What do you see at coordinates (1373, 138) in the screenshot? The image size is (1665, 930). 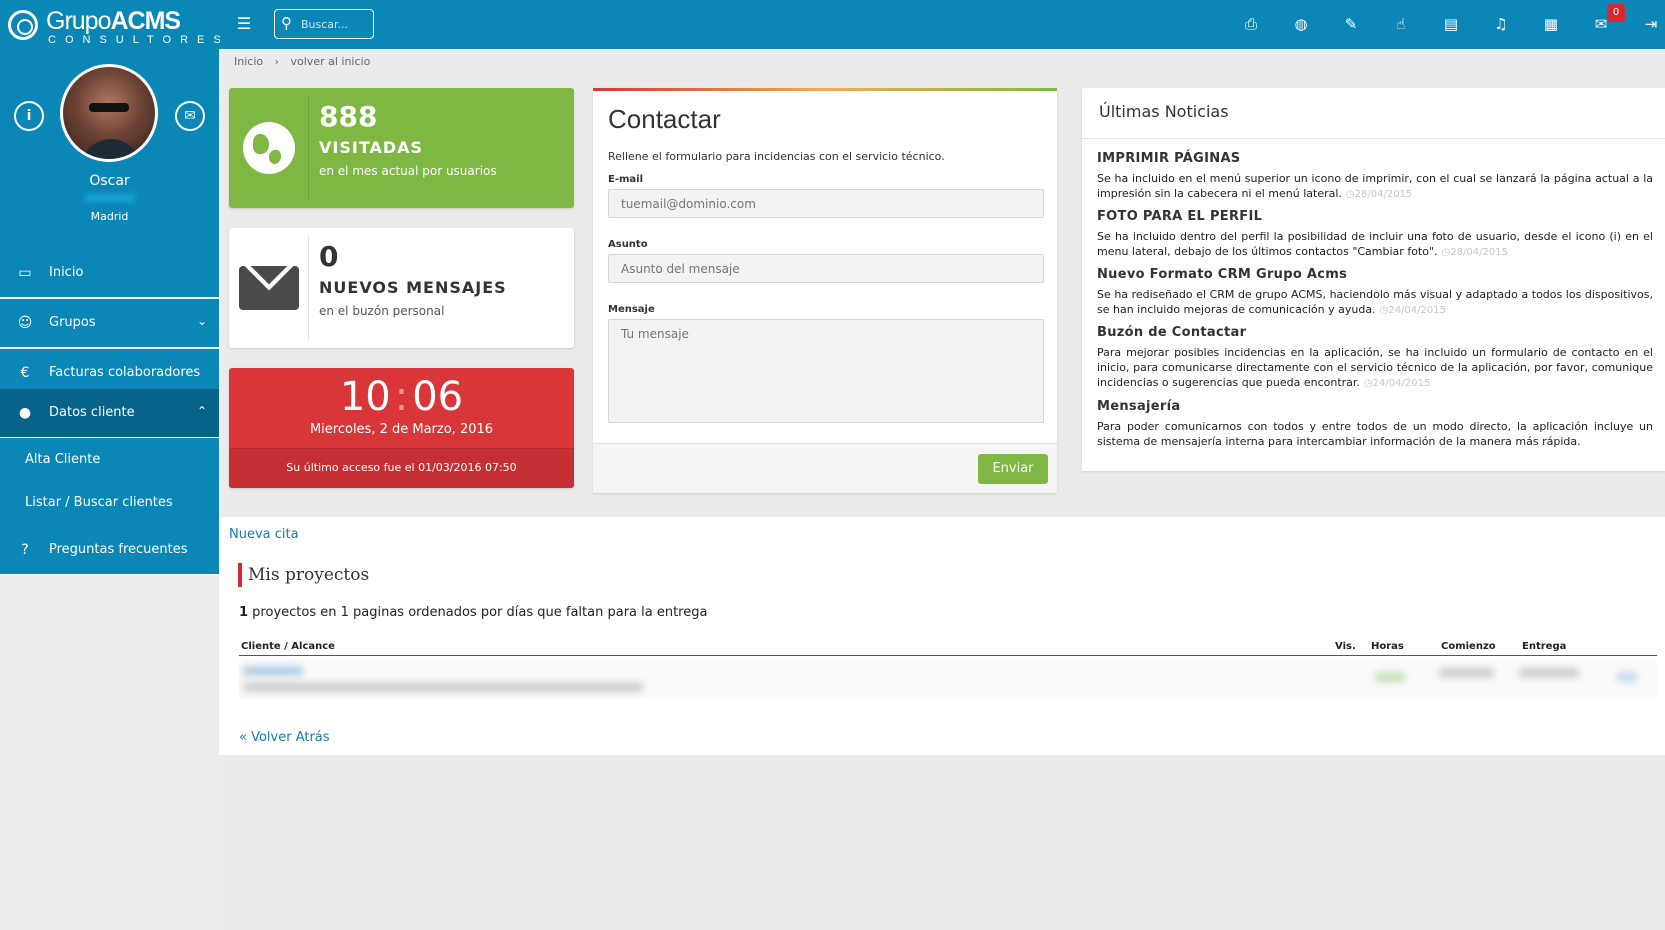 I see `news-divider` at bounding box center [1373, 138].